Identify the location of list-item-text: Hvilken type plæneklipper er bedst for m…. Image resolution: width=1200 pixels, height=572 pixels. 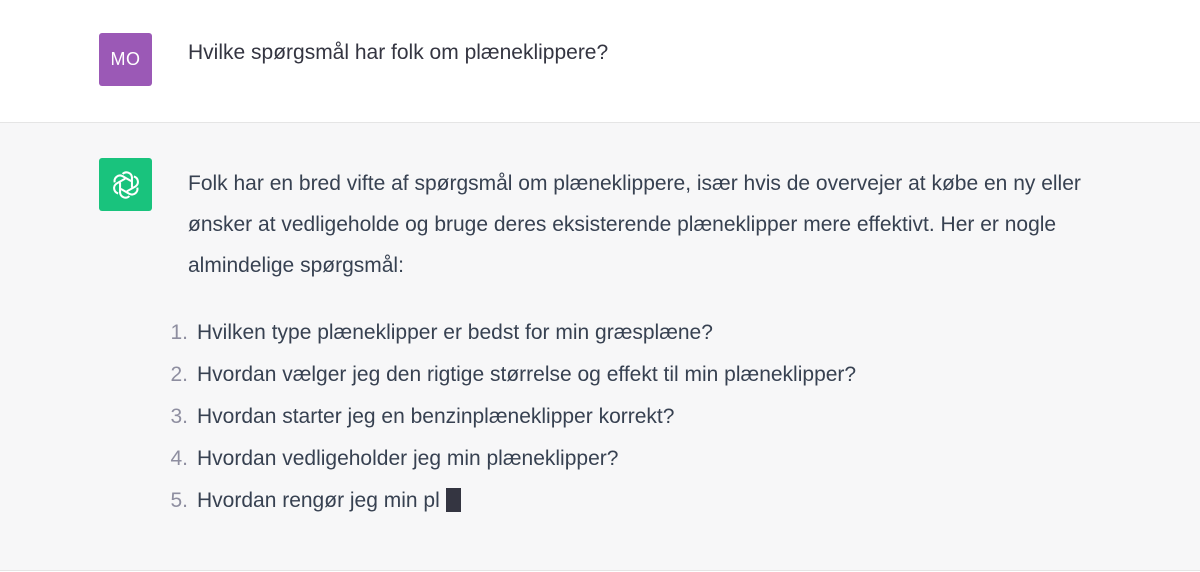
(455, 332).